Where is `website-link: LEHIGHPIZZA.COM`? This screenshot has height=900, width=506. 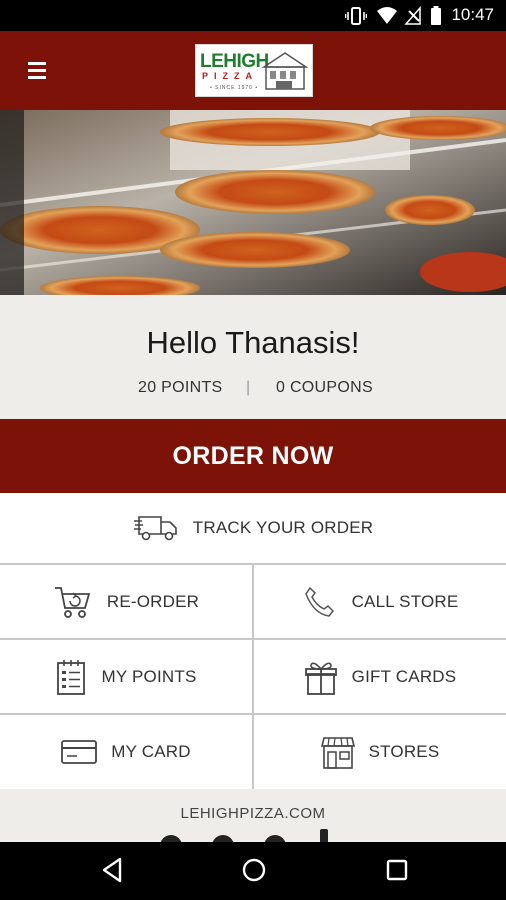 website-link: LEHIGHPIZZA.COM is located at coordinates (253, 813).